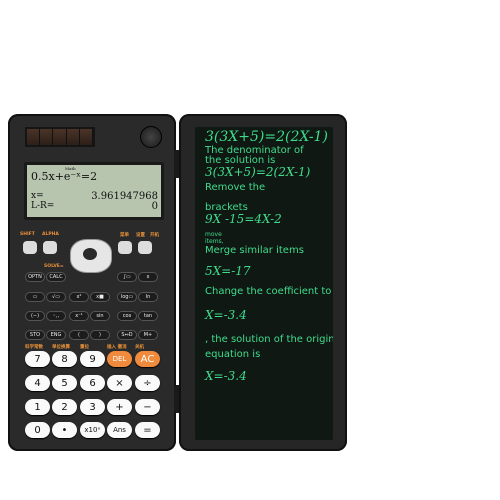  I want to click on key-•: •, so click(64, 430).